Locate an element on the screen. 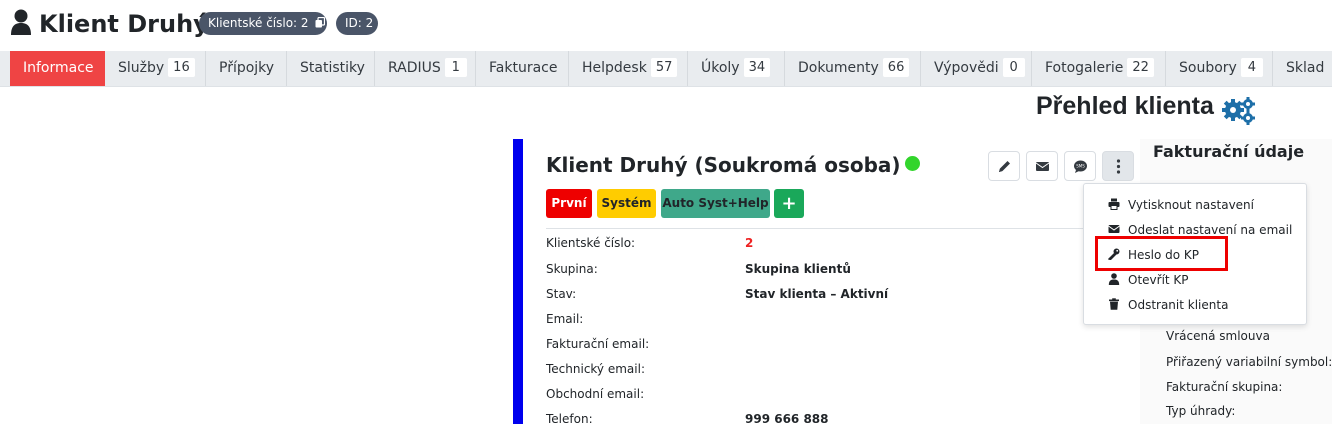 Image resolution: width=1332 pixels, height=426 pixels. status-dot is located at coordinates (912, 163).